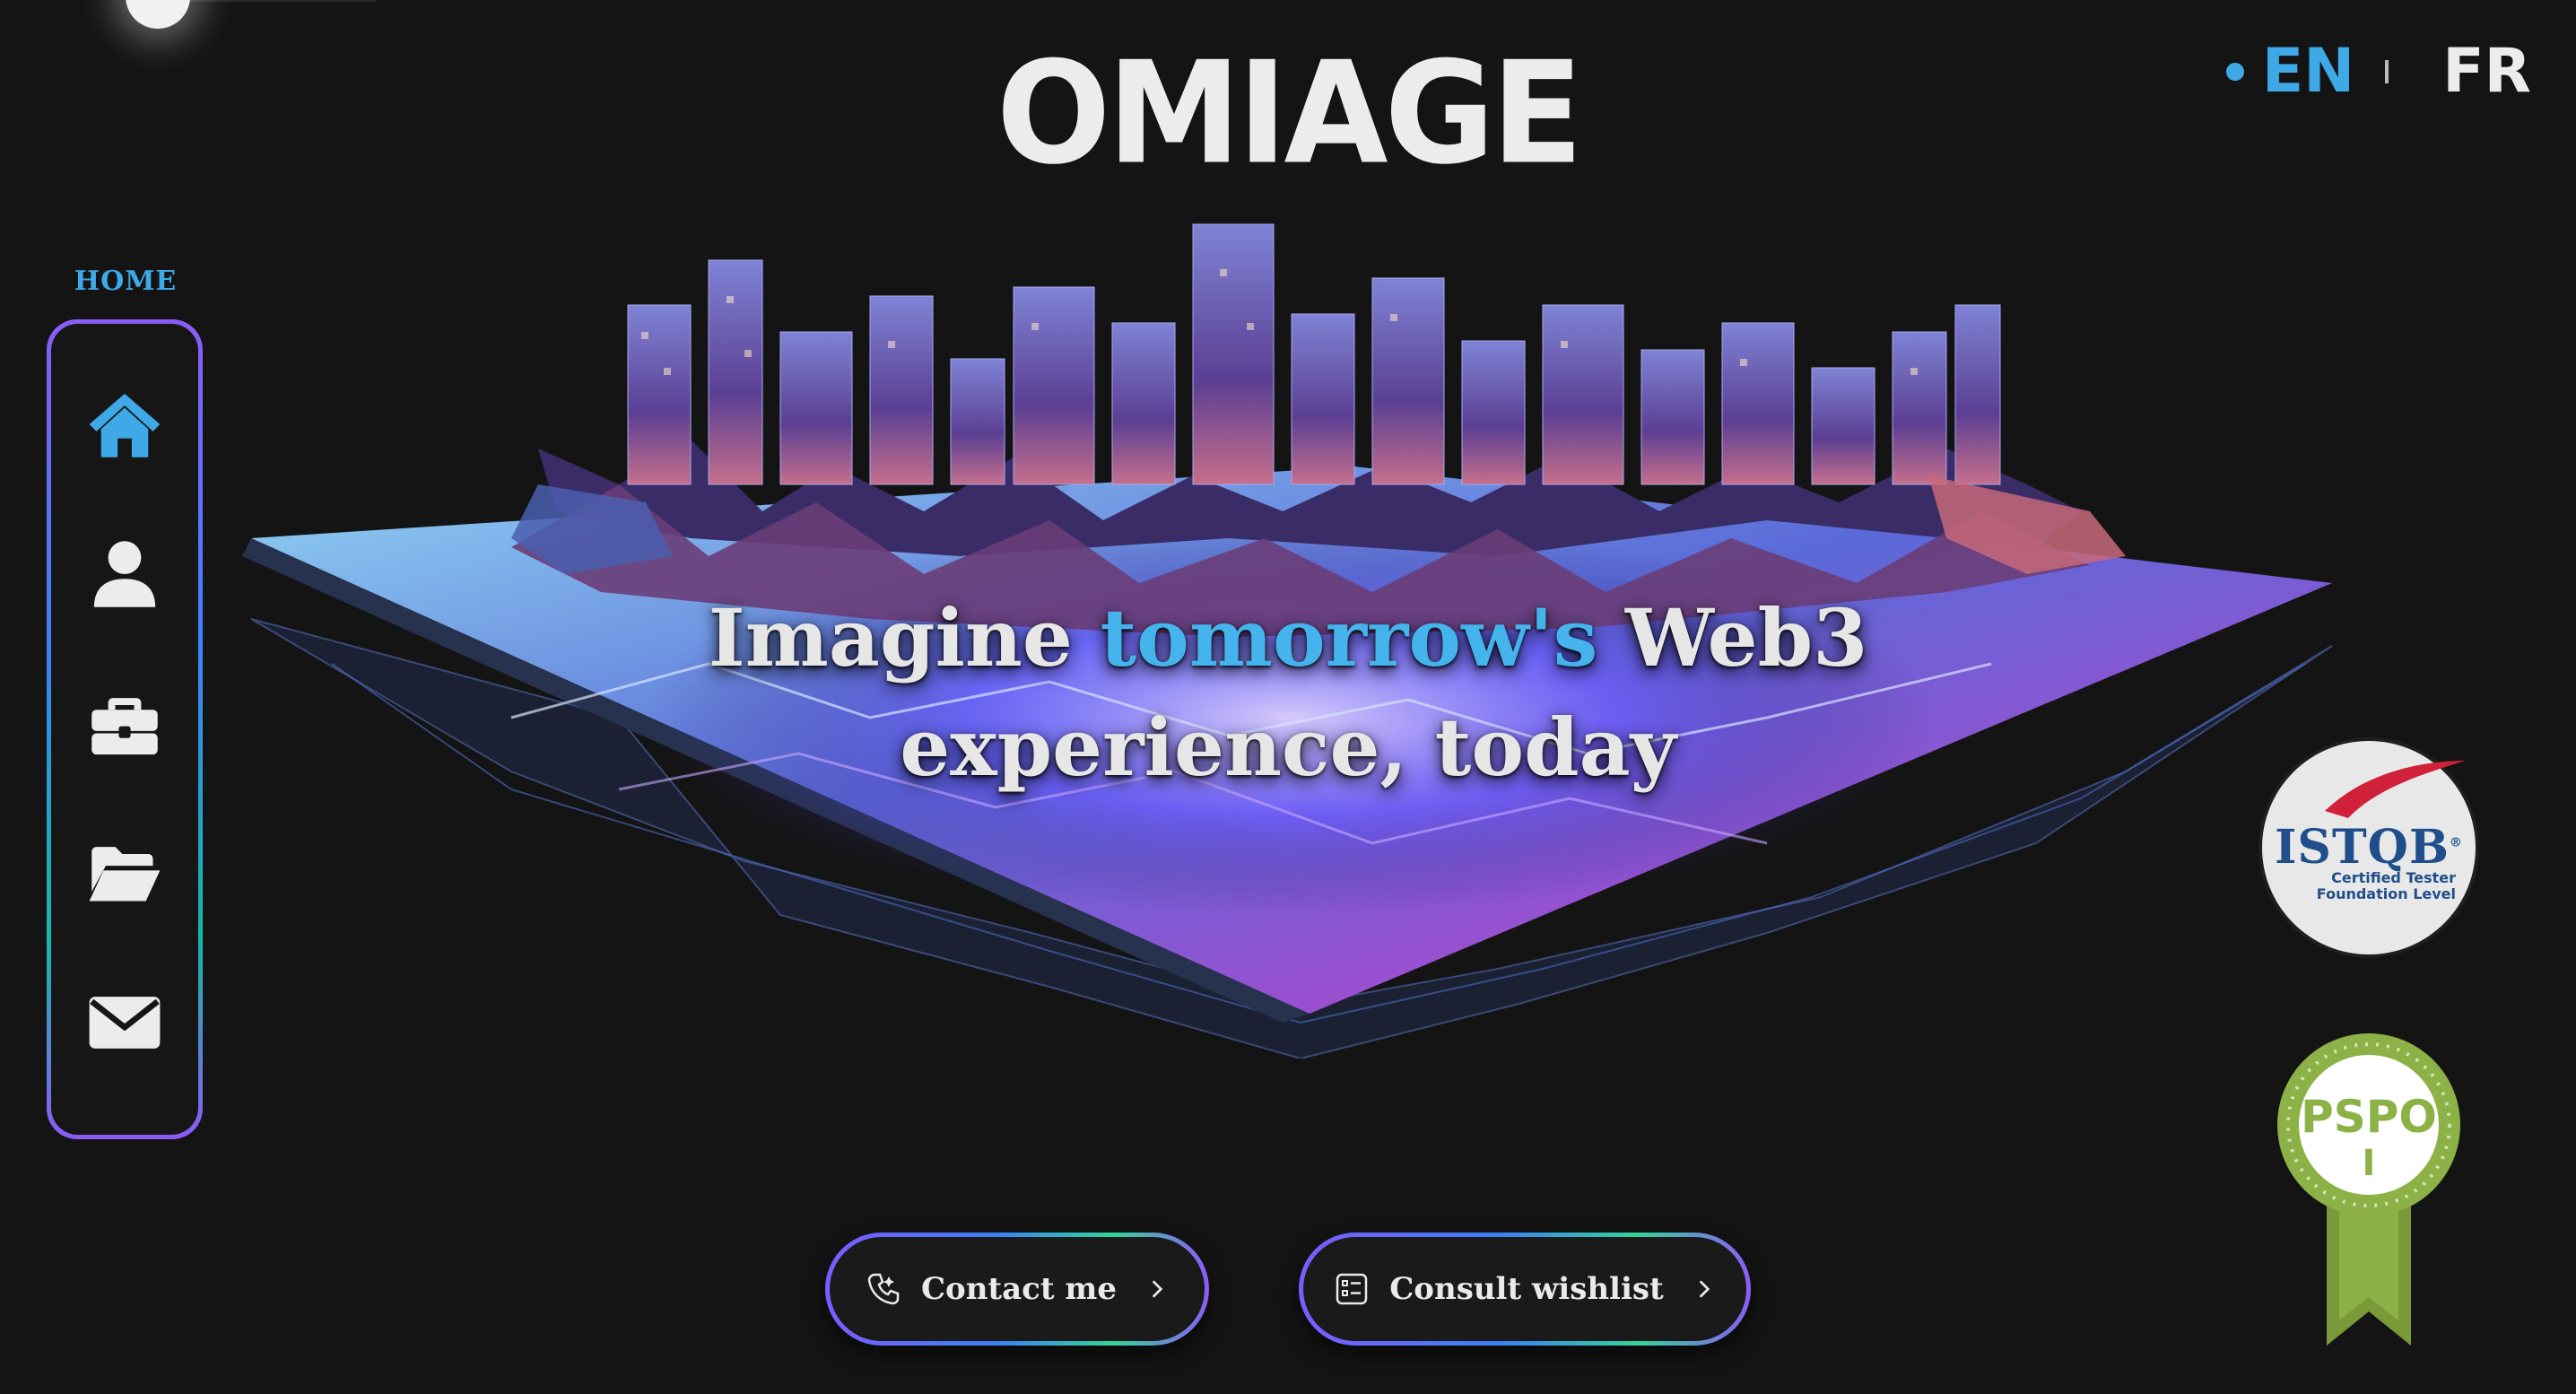  I want to click on istqb-badge: ISTQB® Certified Tester Foundation Level, so click(2369, 847).